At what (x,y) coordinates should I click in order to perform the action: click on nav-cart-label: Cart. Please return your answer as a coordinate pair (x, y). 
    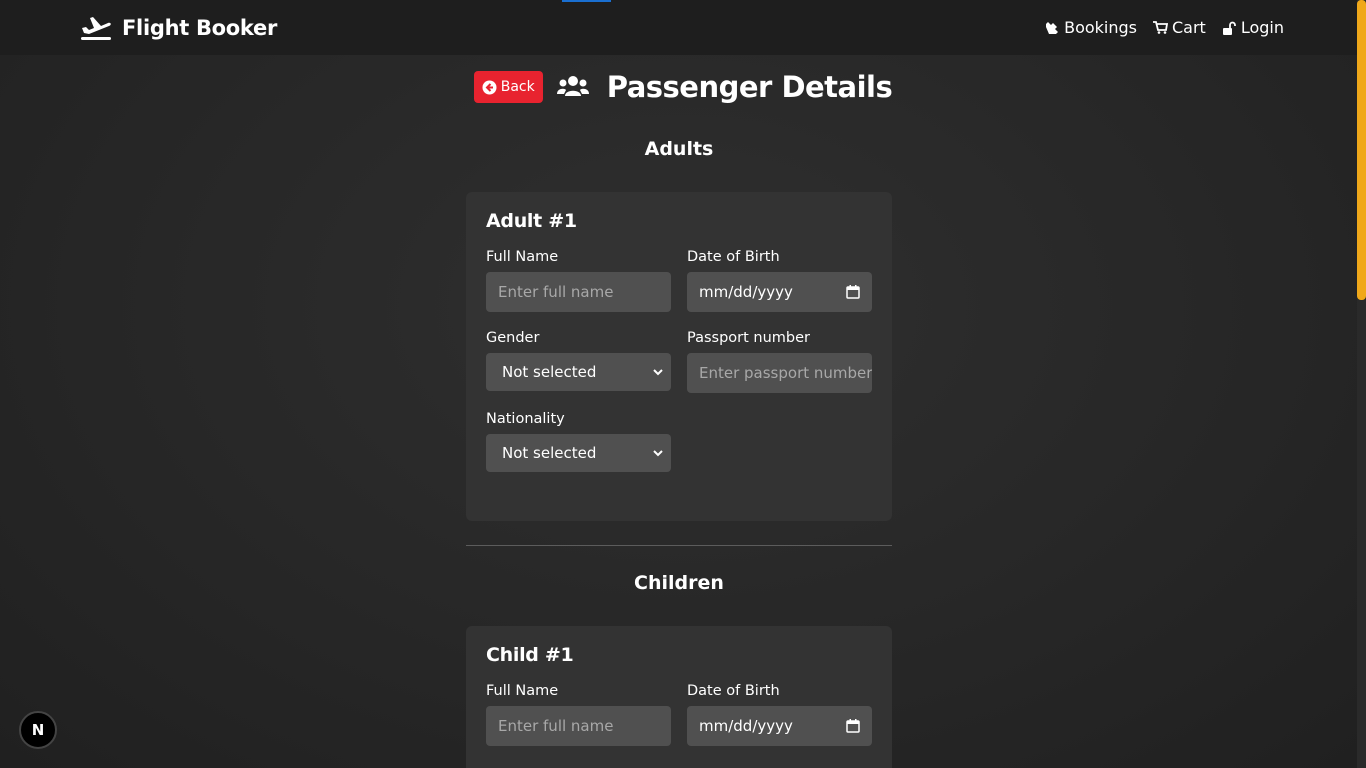
    Looking at the image, I should click on (1189, 27).